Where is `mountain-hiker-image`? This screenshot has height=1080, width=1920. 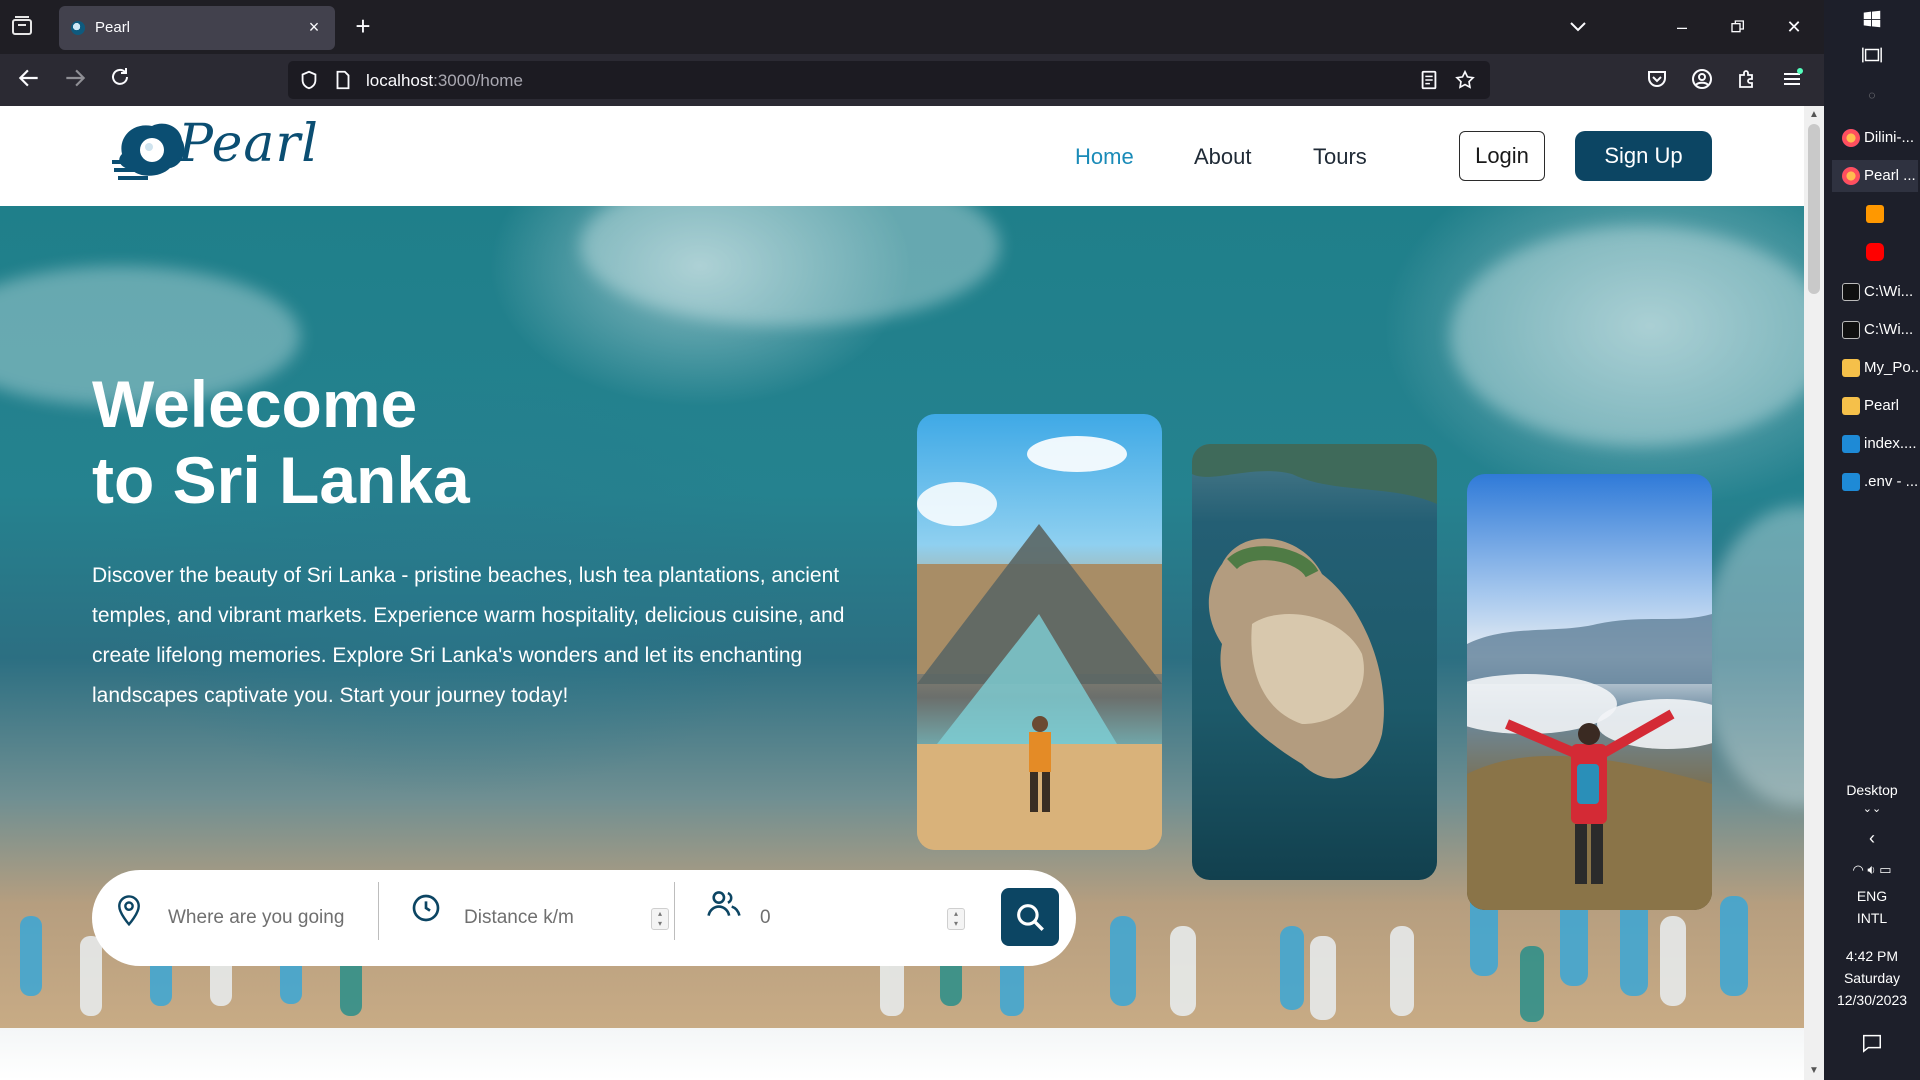
mountain-hiker-image is located at coordinates (1589, 762).